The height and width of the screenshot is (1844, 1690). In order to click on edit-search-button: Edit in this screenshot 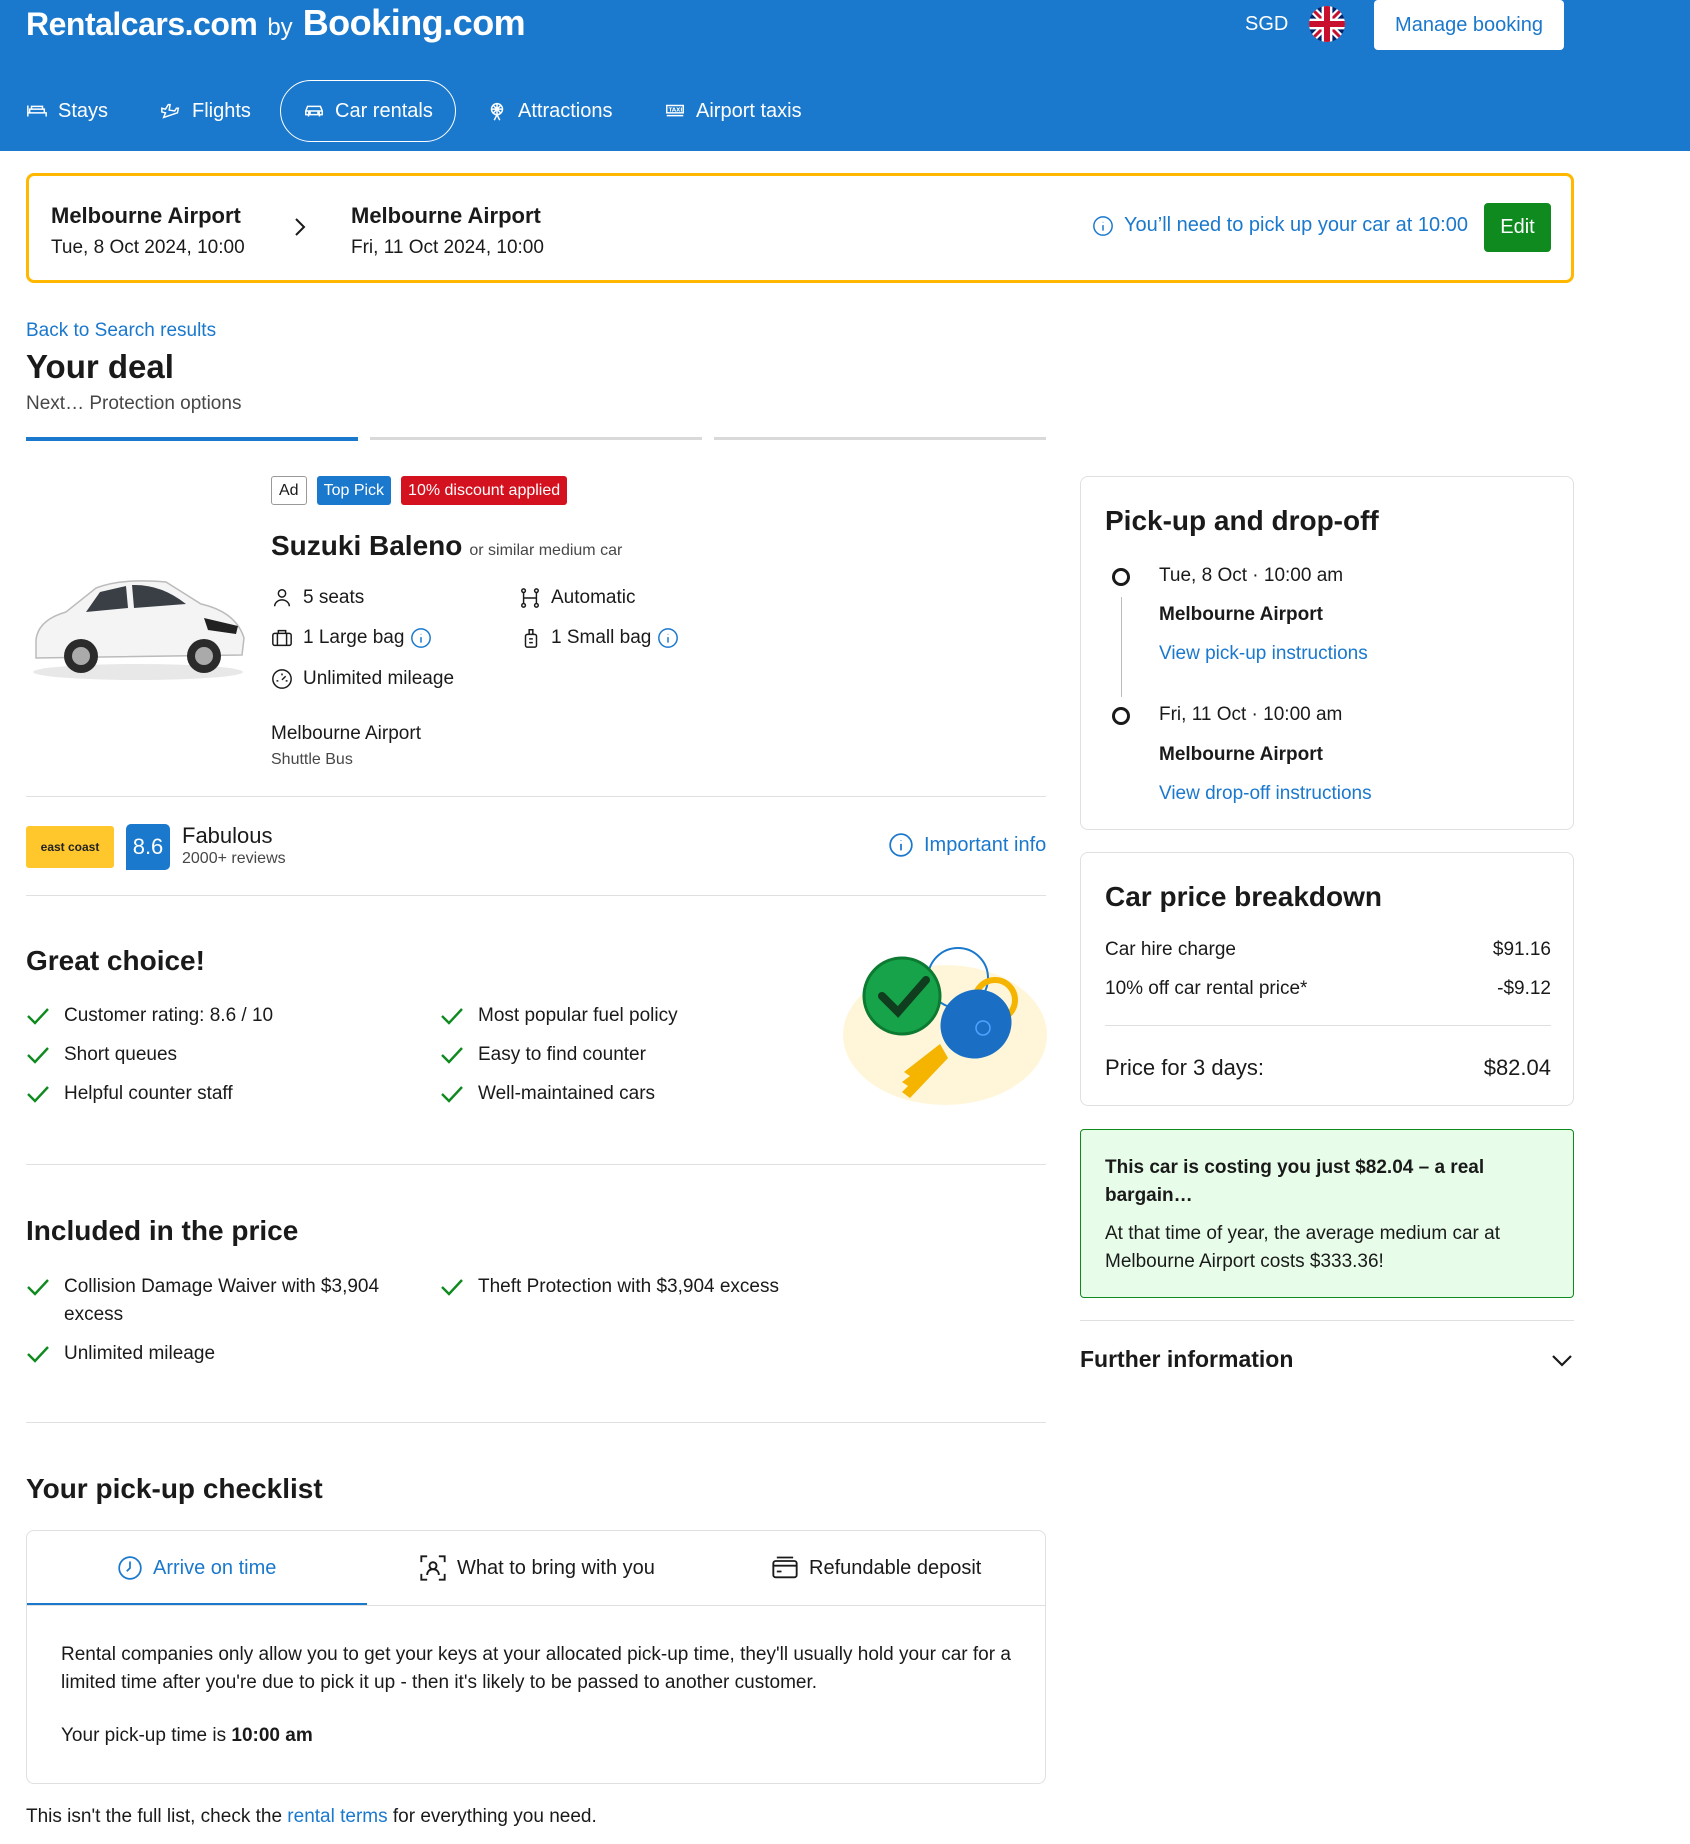, I will do `click(1517, 227)`.